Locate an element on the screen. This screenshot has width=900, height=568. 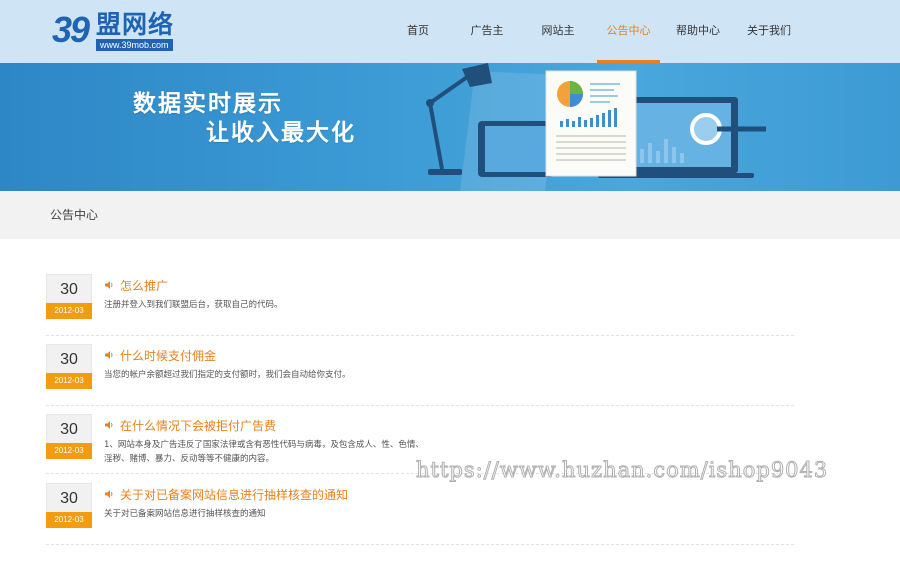
notice-desc-line: 当您的帐户余额超过我们指定的支付额时，我们会自动给你支付。 is located at coordinates (227, 375).